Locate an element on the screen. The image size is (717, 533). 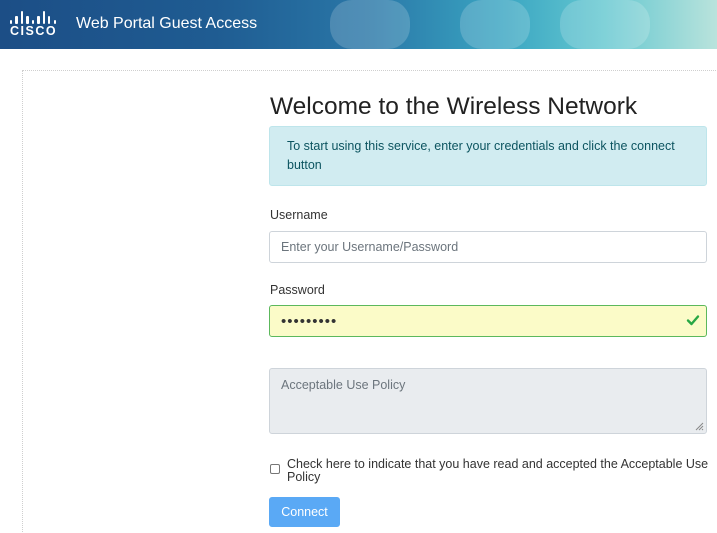
cisco-logo: CISCO is located at coordinates (34, 25).